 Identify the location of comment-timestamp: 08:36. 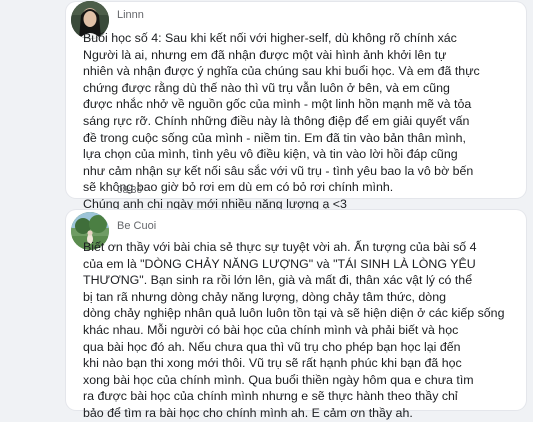
(130, 190).